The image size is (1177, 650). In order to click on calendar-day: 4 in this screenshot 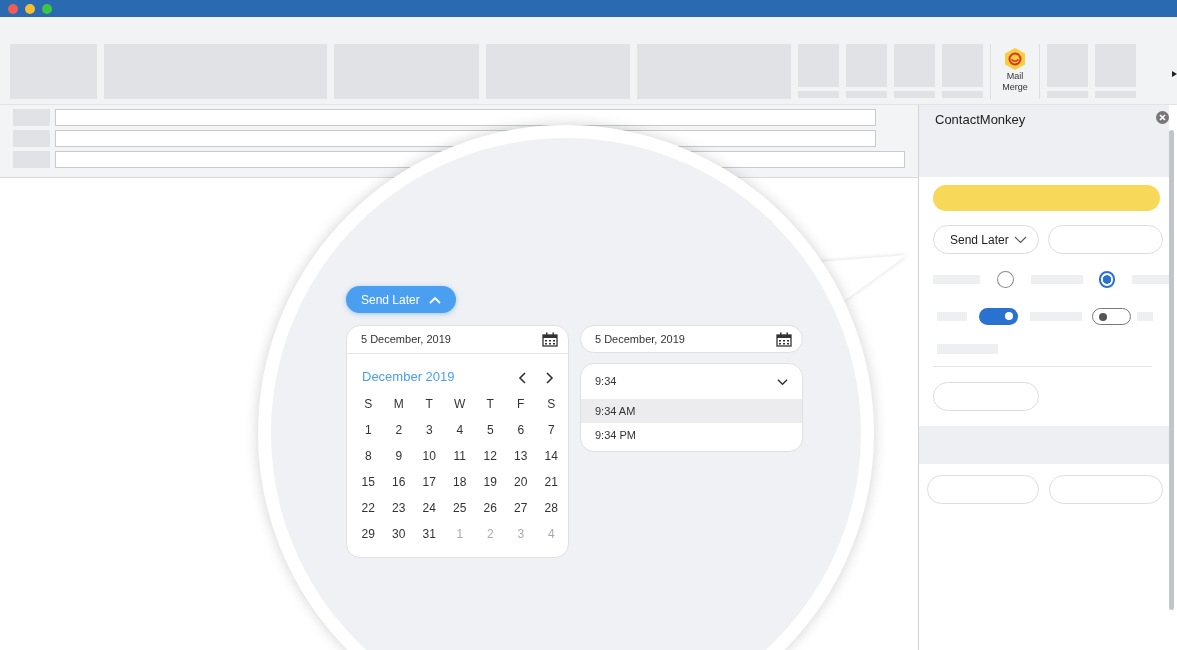, I will do `click(459, 429)`.